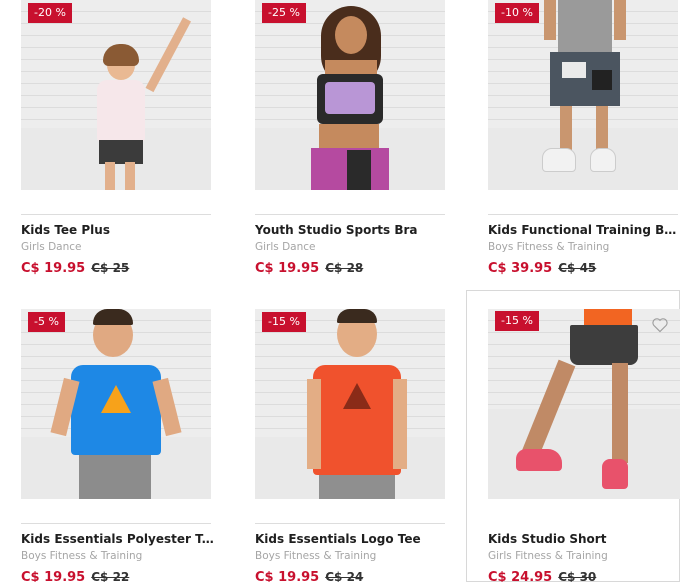 The height and width of the screenshot is (582, 680). I want to click on price-row: C$ 24.95 C$ 30, so click(542, 574).